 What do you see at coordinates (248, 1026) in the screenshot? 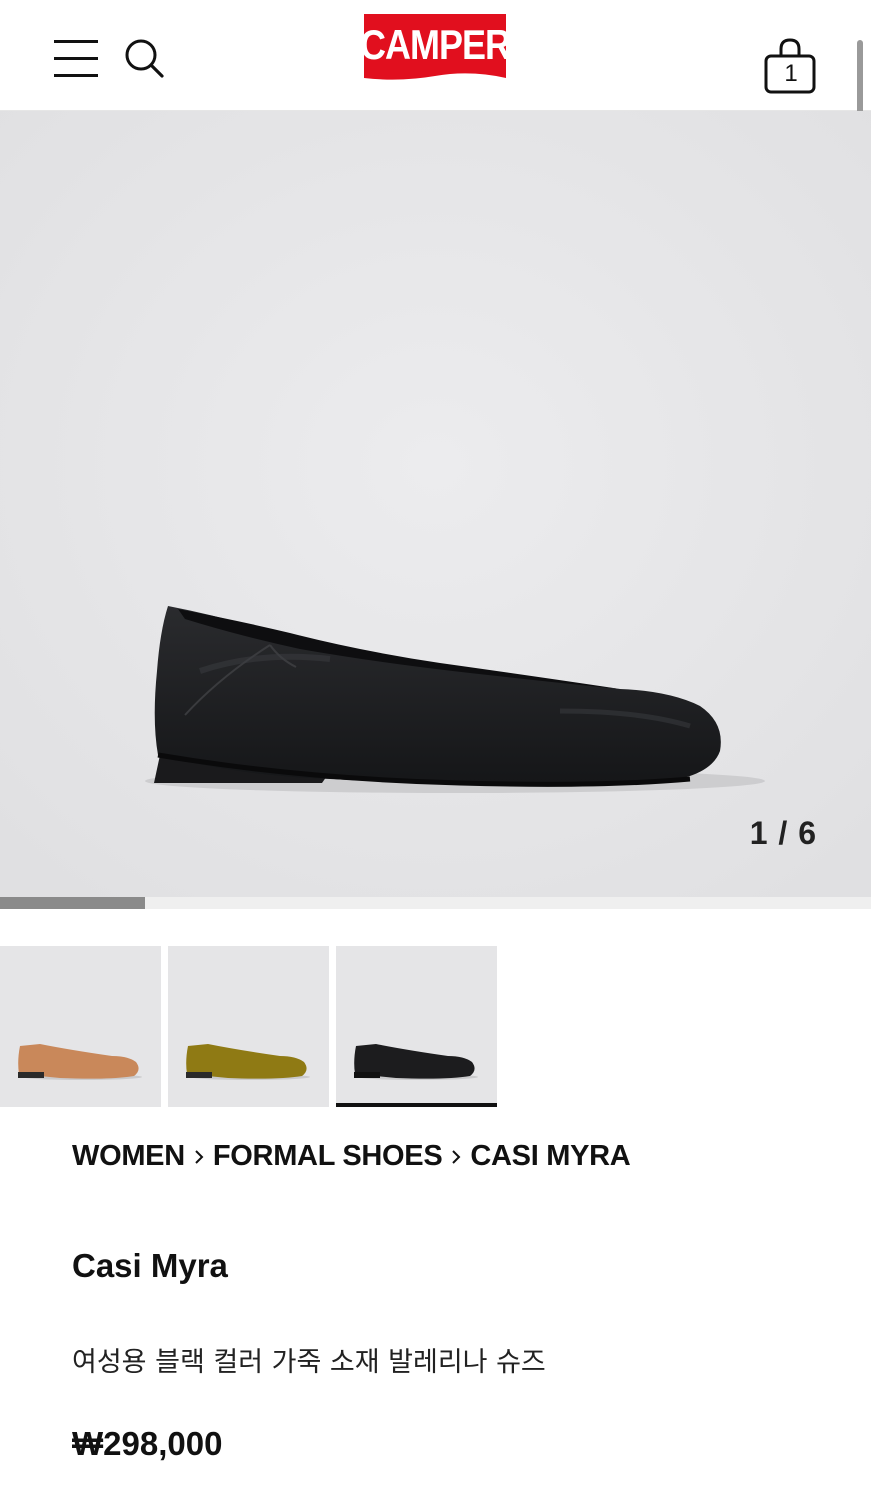
I see `color-thumb-olive` at bounding box center [248, 1026].